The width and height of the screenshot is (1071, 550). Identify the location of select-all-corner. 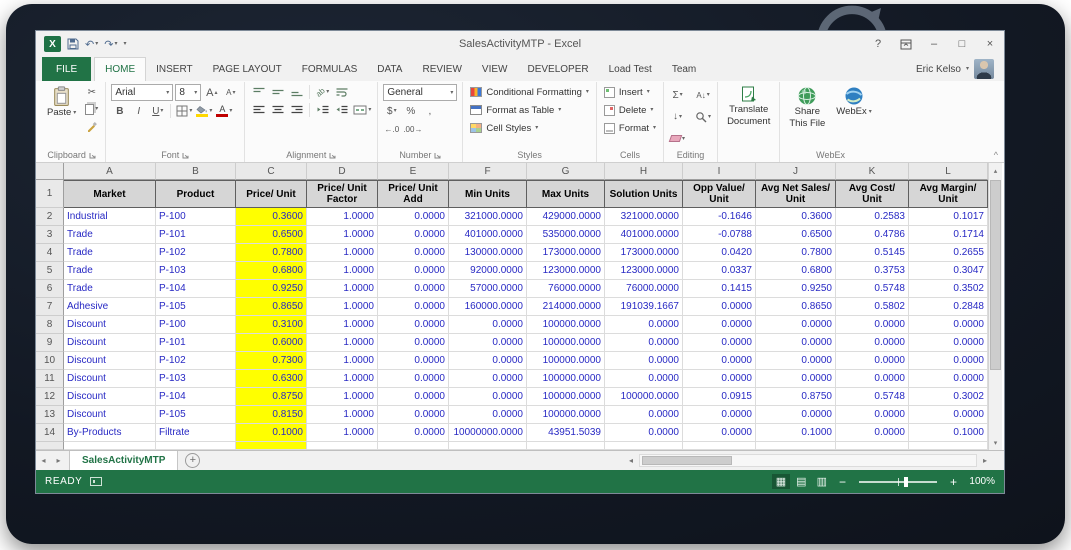
(50, 171).